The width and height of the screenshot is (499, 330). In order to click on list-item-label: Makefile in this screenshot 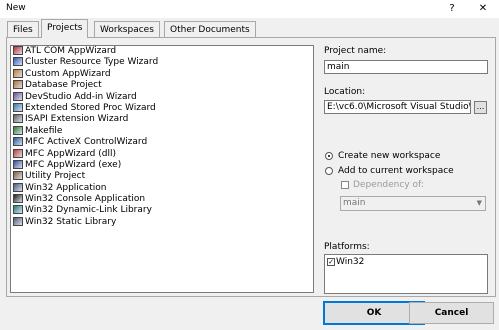, I will do `click(44, 130)`.